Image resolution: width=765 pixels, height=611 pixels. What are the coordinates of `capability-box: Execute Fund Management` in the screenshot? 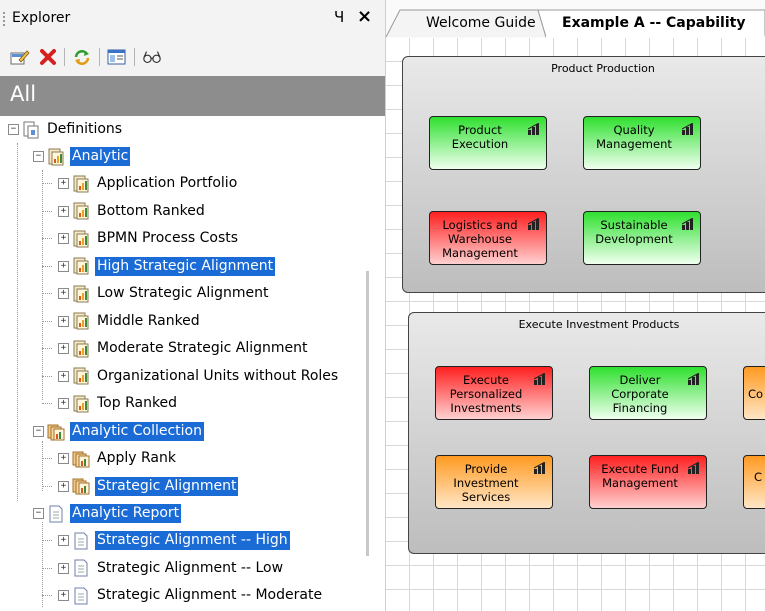 It's located at (648, 482).